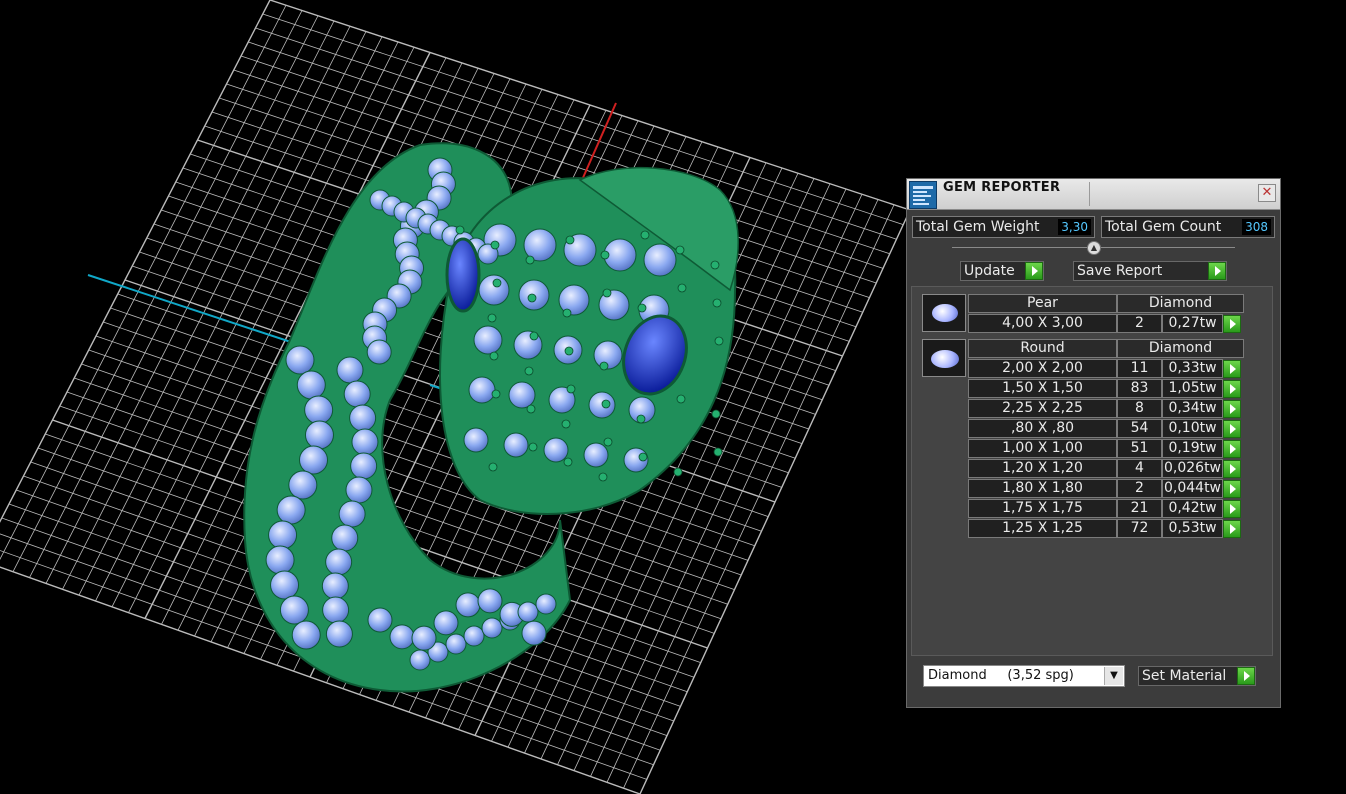  I want to click on set-material-arrow-icon, so click(1246, 676).